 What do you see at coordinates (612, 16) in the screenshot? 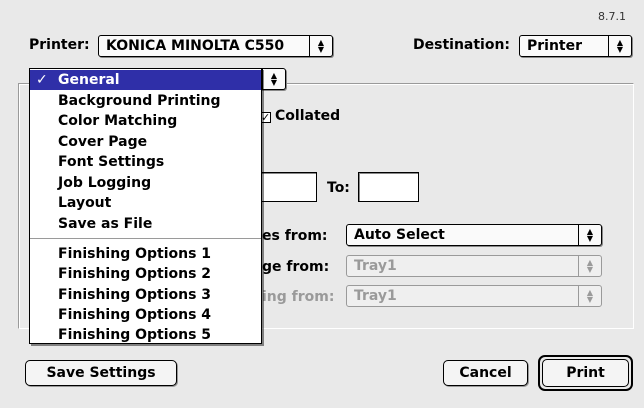
I see `version-label: 8.7.1` at bounding box center [612, 16].